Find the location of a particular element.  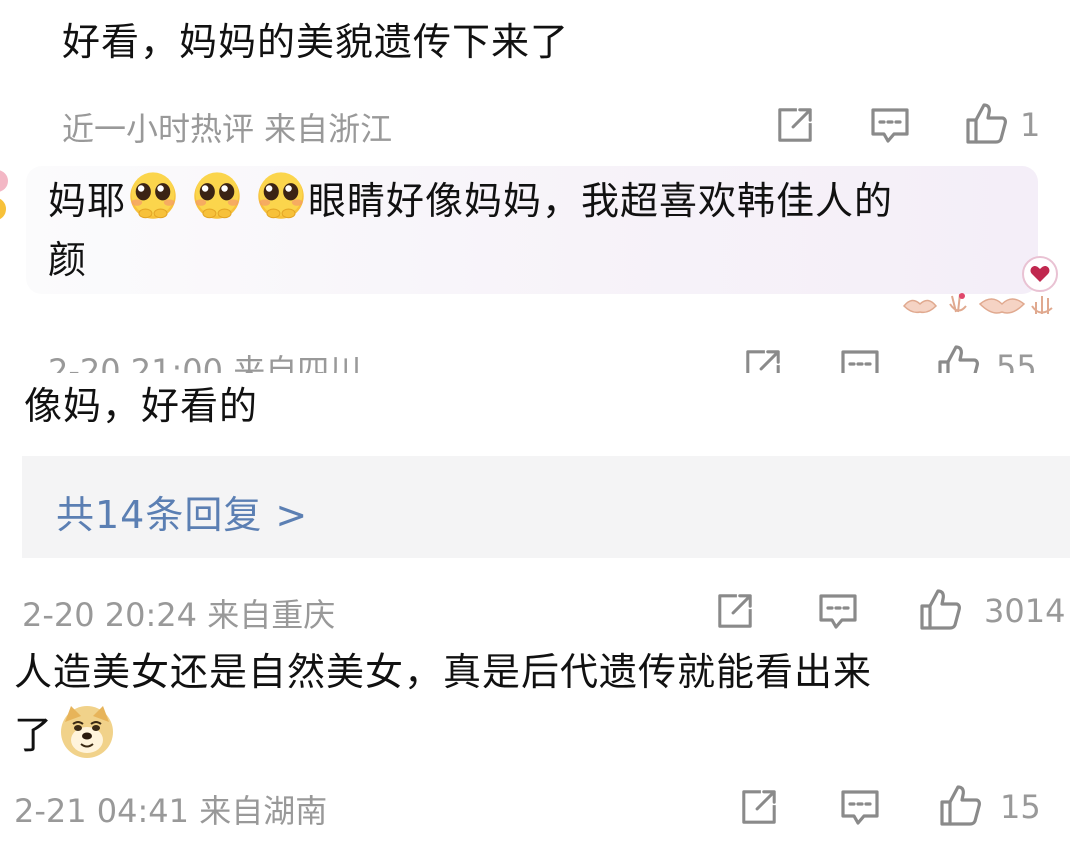

comment-text-tail: 了 is located at coordinates (34, 735).